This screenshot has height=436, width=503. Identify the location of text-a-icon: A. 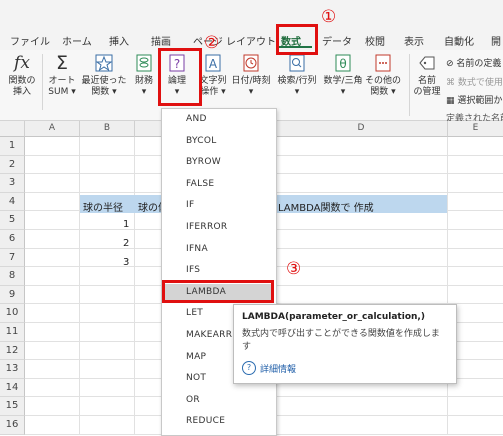
(213, 63).